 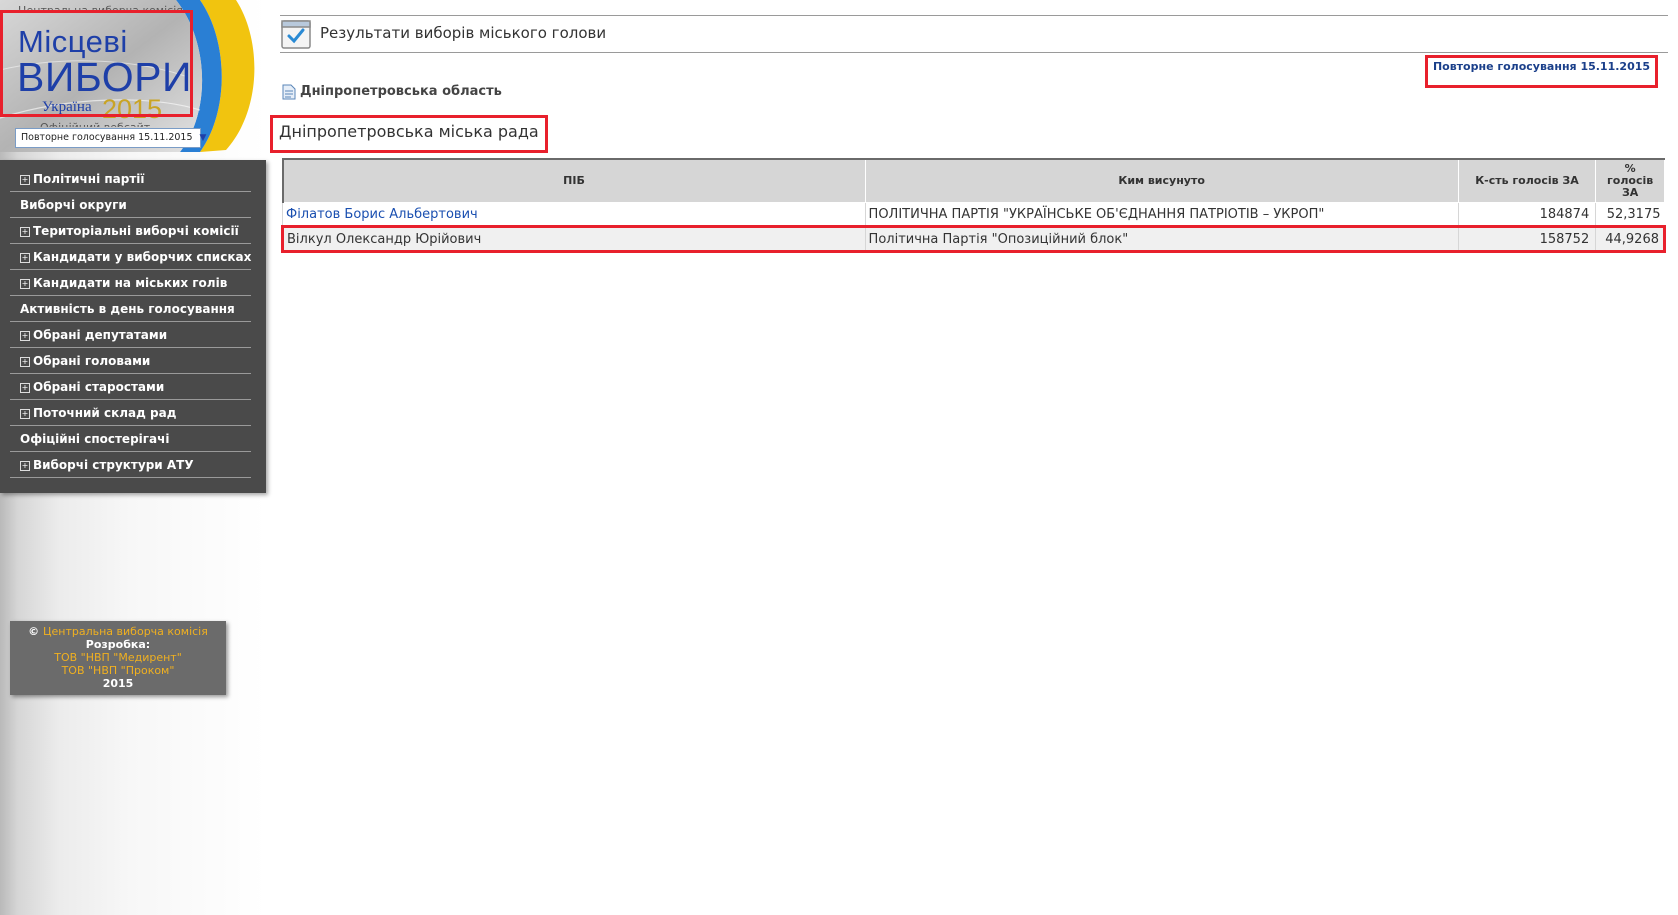 What do you see at coordinates (1526, 239) in the screenshot?
I see `candidate-votes: 158752` at bounding box center [1526, 239].